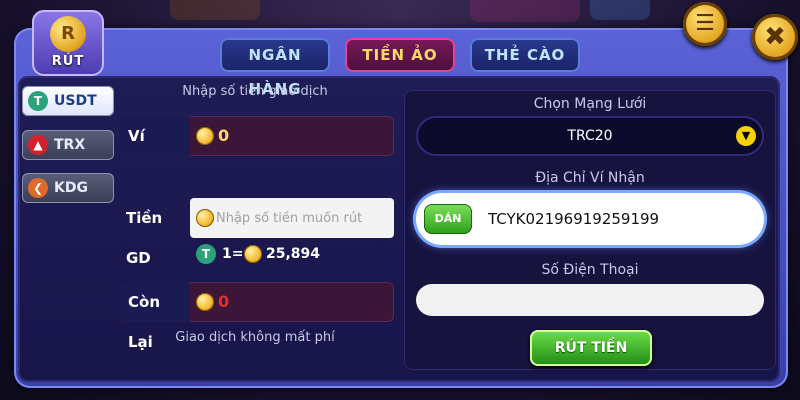  Describe the element at coordinates (155, 316) in the screenshot. I see `remaining-label: Còn Lại` at that location.